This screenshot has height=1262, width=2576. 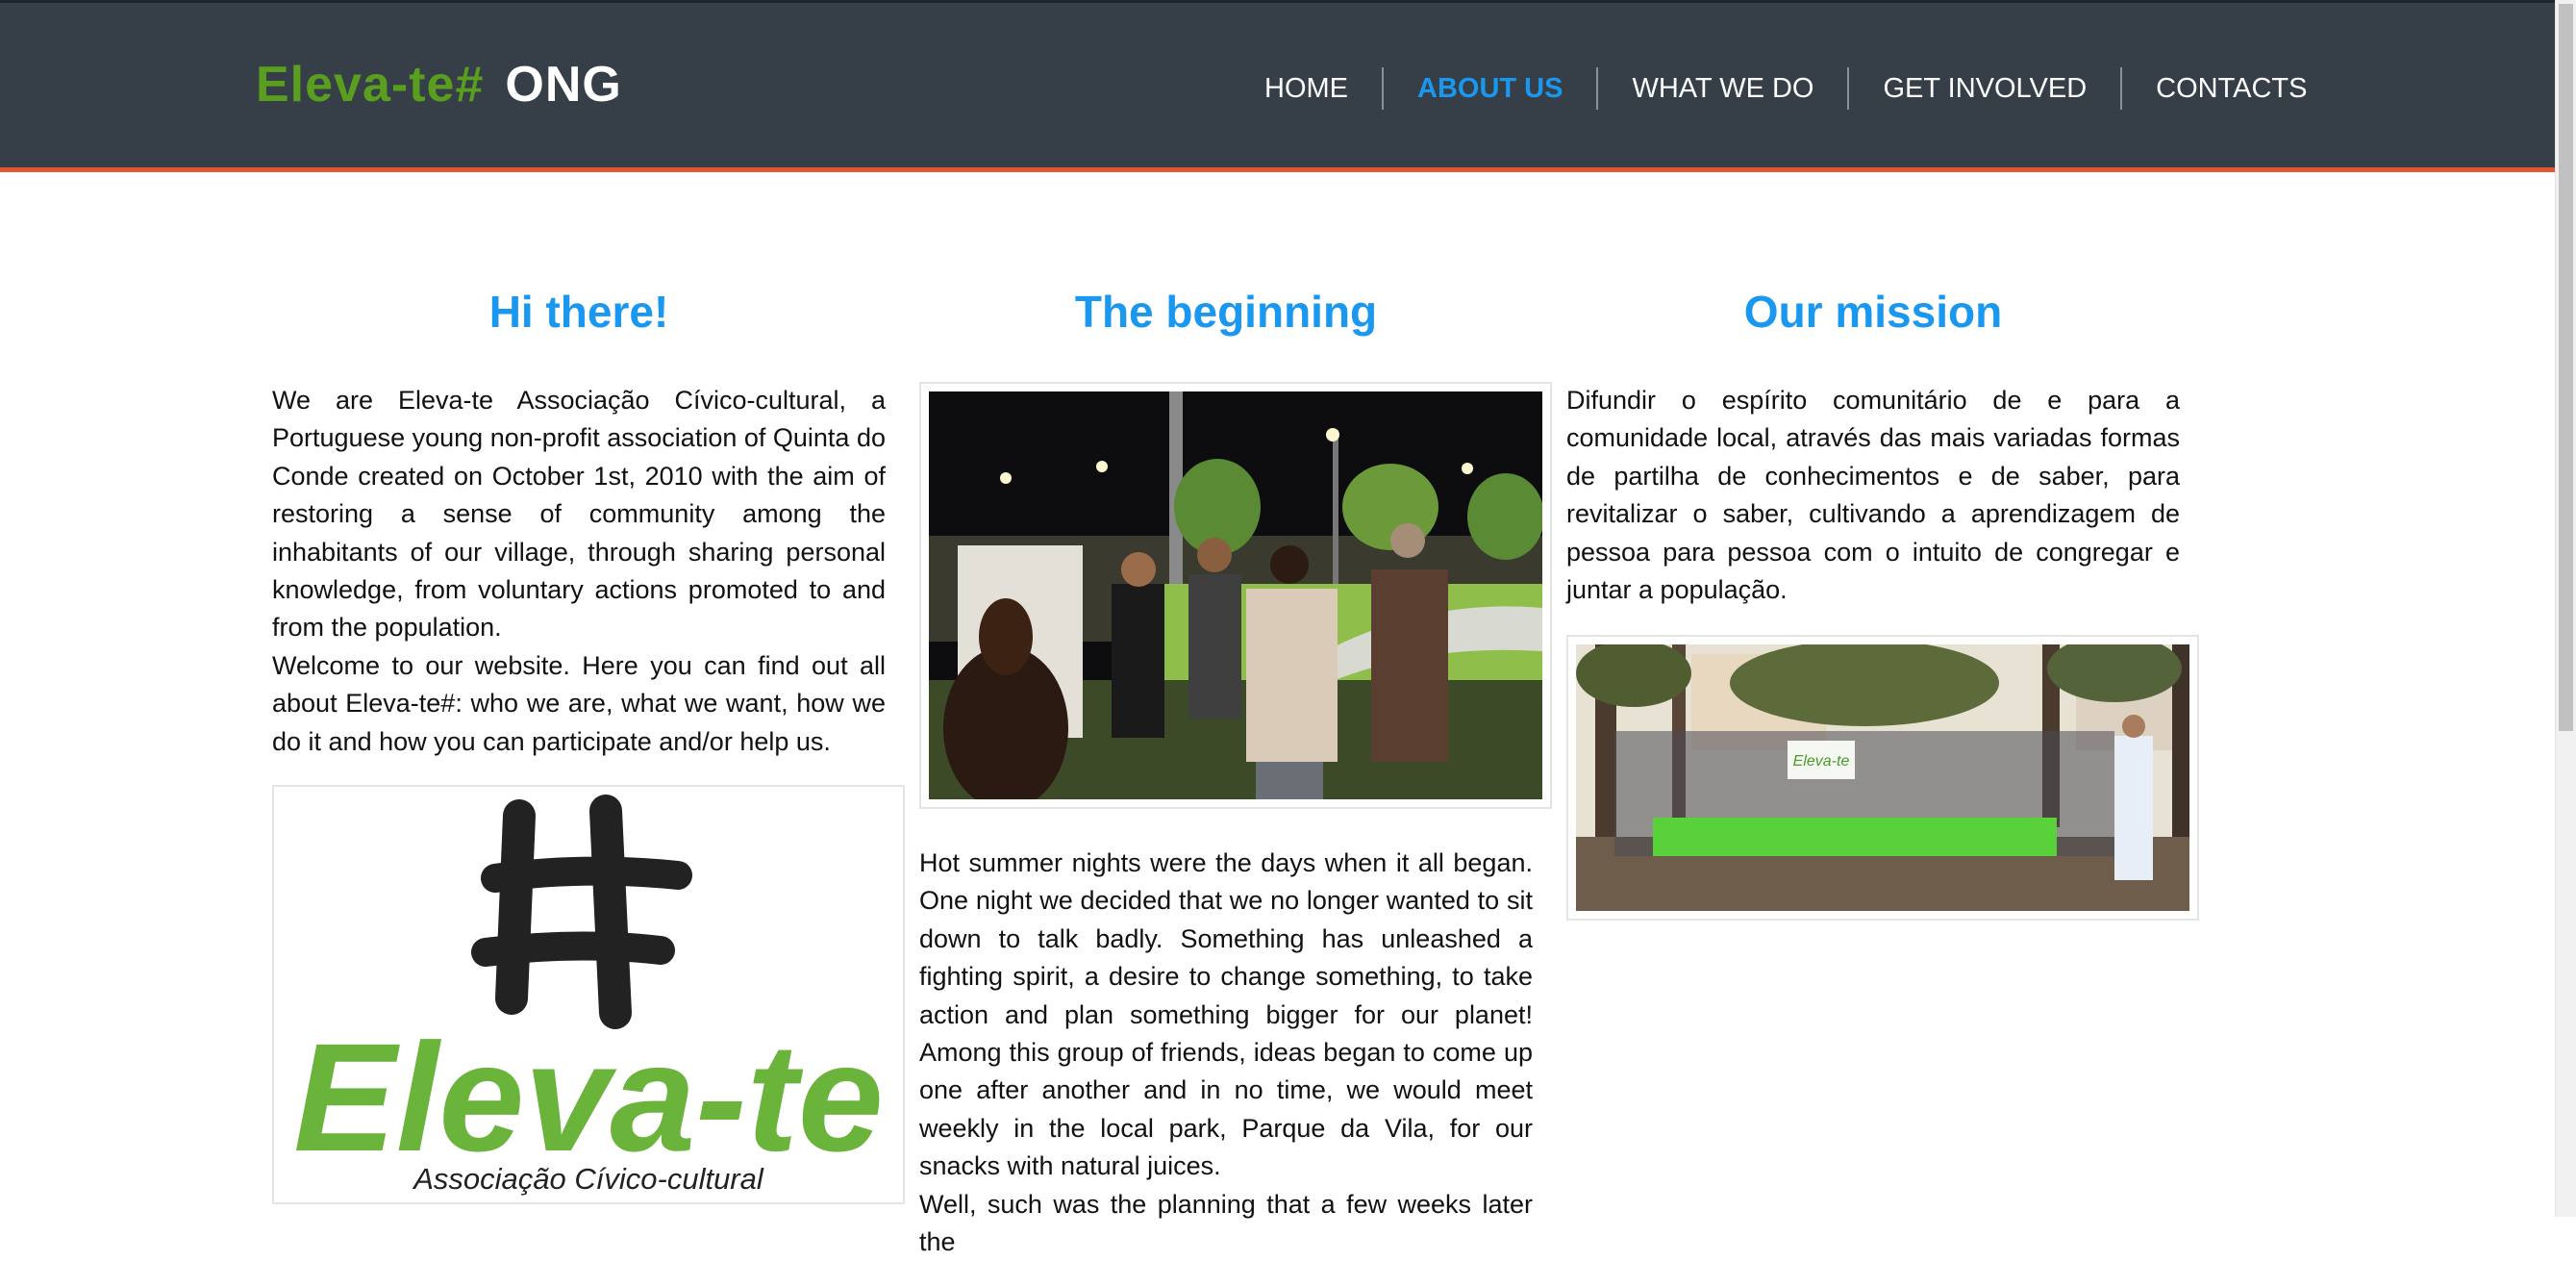 What do you see at coordinates (1306, 88) in the screenshot?
I see `nav-home: HOME` at bounding box center [1306, 88].